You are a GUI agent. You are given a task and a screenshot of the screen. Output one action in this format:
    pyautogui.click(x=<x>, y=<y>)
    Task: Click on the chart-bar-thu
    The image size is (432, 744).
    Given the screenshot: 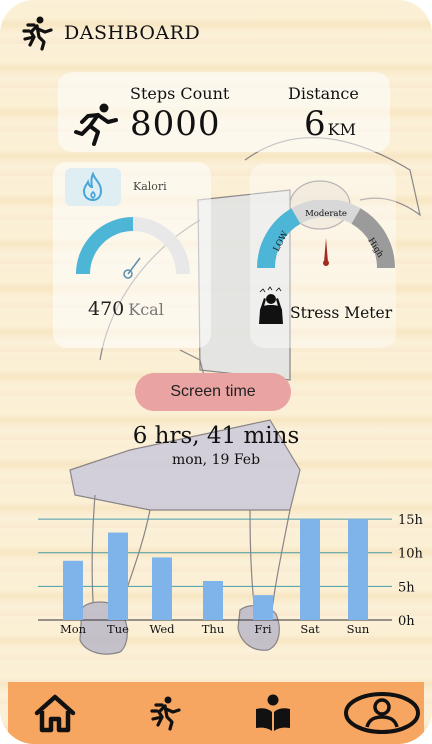 What is the action you would take?
    pyautogui.click(x=213, y=600)
    